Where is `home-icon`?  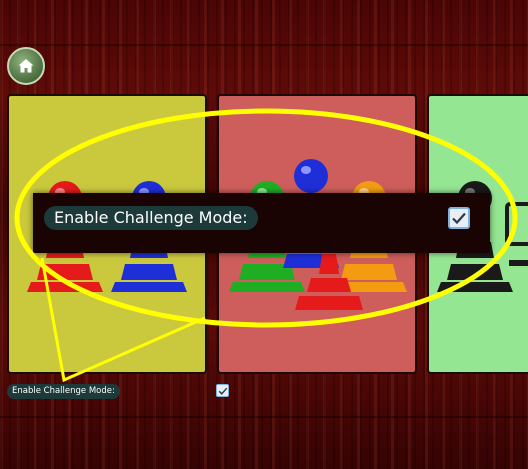 home-icon is located at coordinates (26, 66).